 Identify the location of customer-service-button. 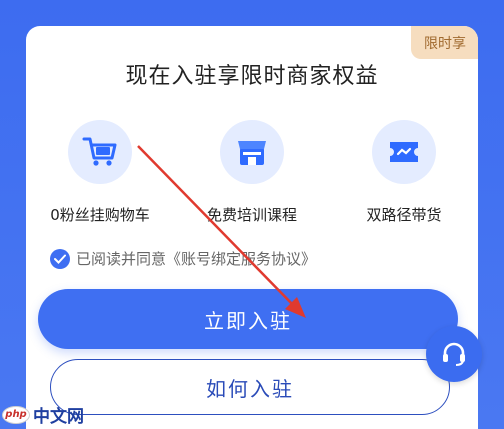
(454, 354).